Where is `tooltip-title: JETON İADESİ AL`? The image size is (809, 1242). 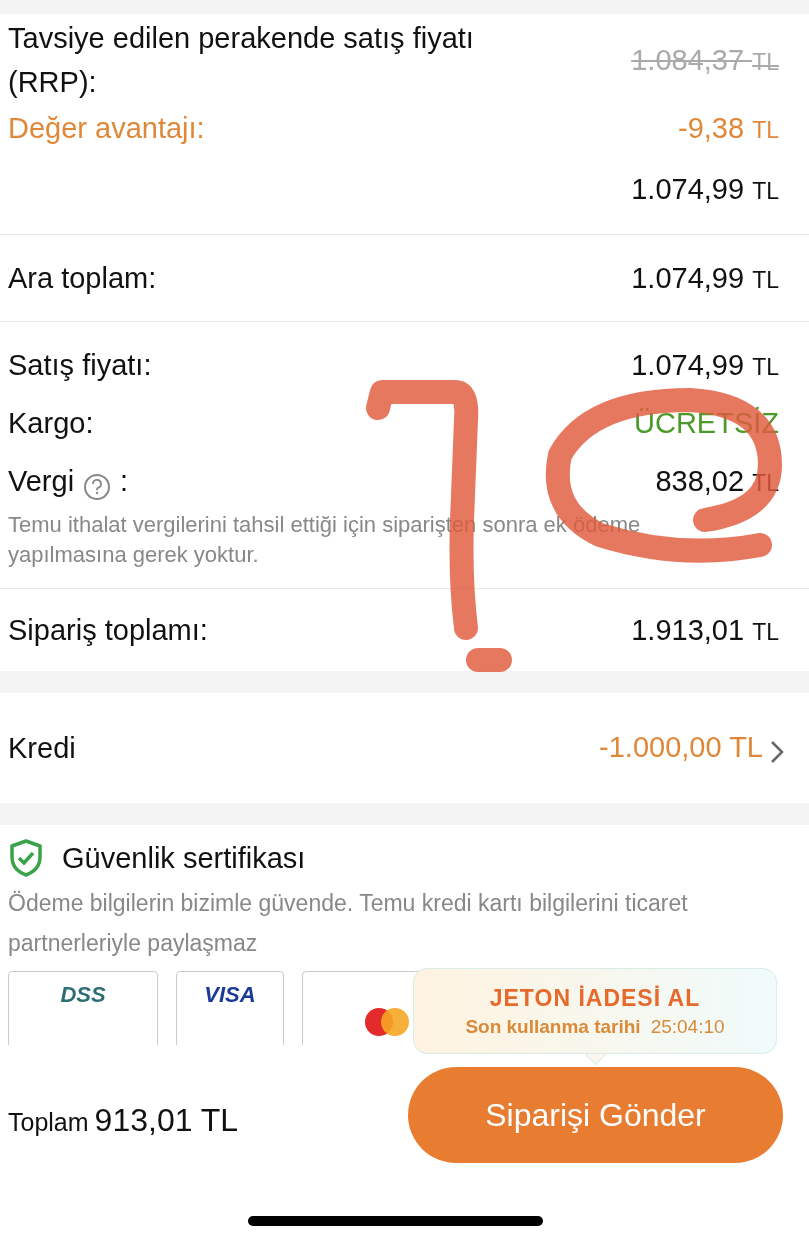 tooltip-title: JETON İADESİ AL is located at coordinates (595, 998).